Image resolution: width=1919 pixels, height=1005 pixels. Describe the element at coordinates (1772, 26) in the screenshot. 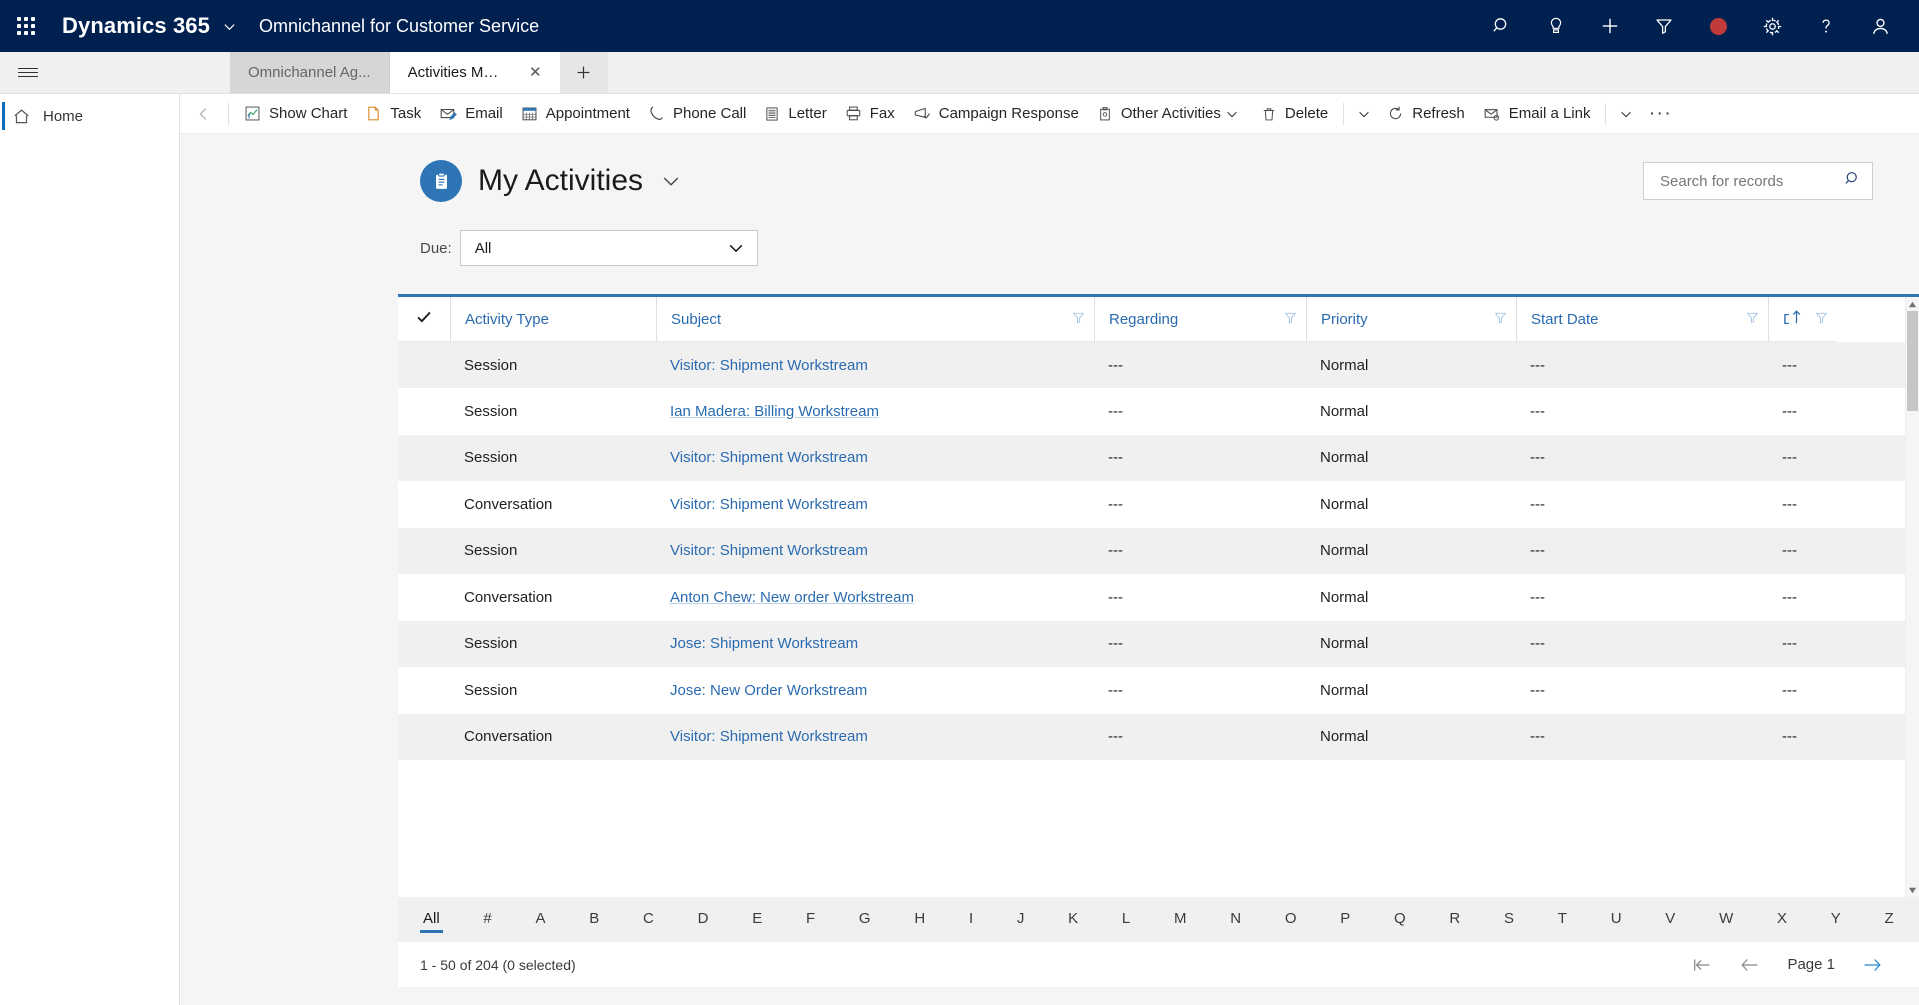

I see `gear-icon` at that location.